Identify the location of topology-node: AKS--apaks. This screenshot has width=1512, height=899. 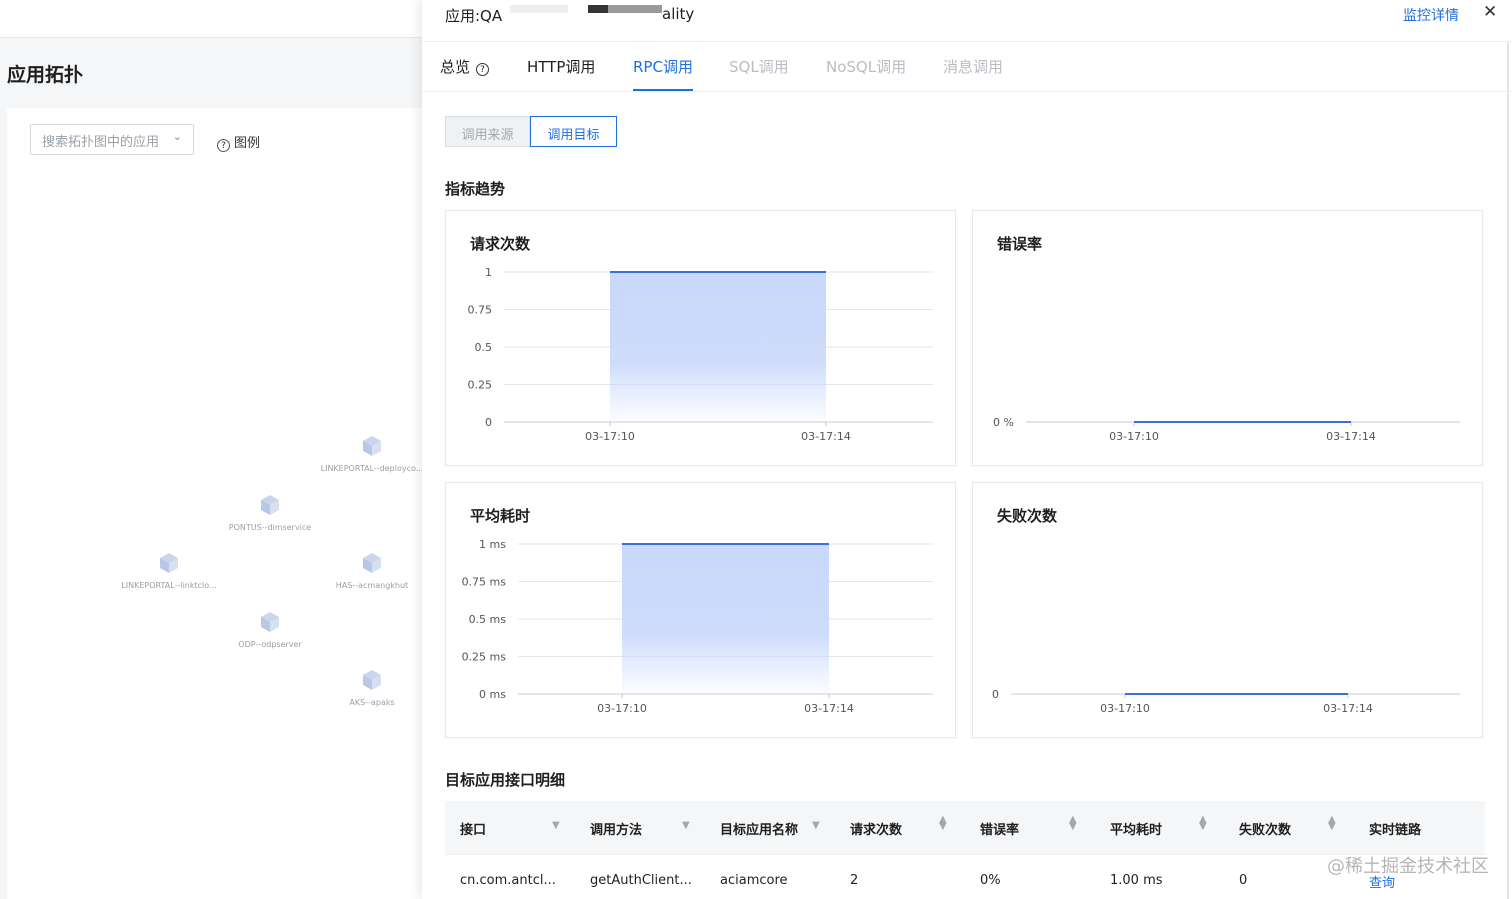
(372, 688).